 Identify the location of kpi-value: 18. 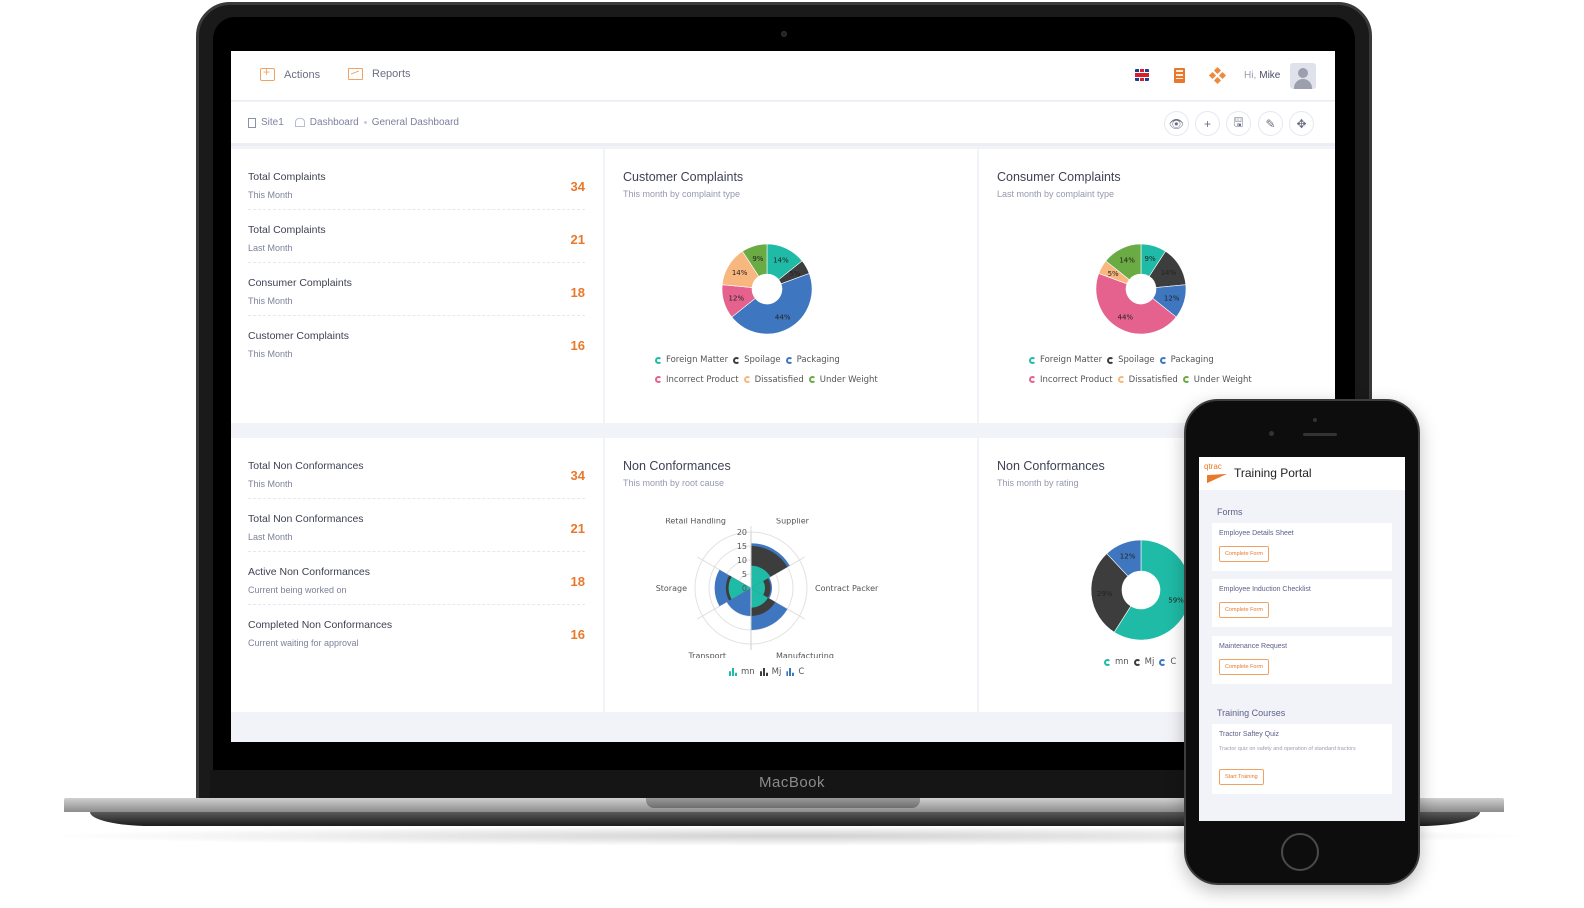
(577, 292).